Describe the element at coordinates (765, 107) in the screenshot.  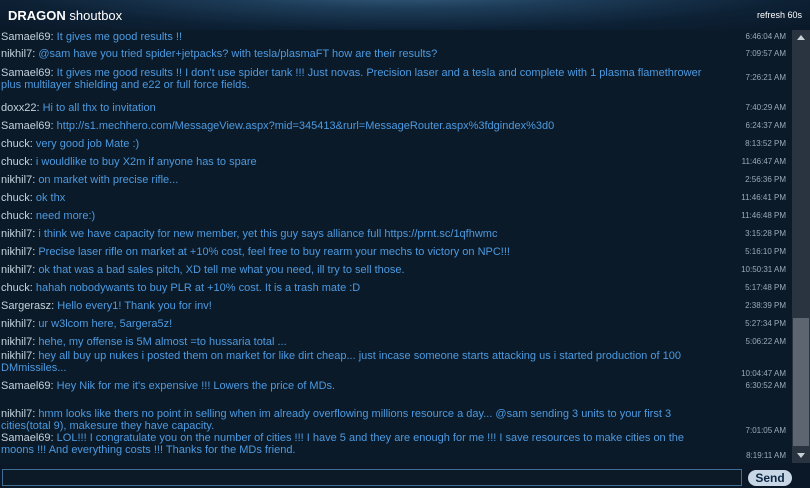
I see `message-timestamp: 7:40:29 AM` at that location.